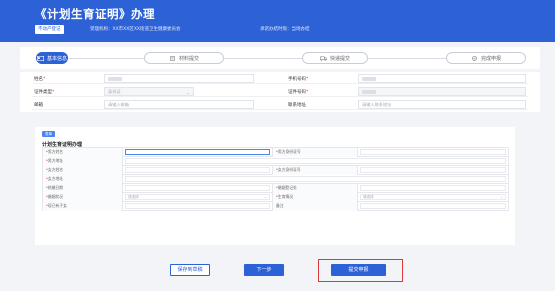  What do you see at coordinates (315, 188) in the screenshot?
I see `marriage-office-label: *婚姻登记处` at bounding box center [315, 188].